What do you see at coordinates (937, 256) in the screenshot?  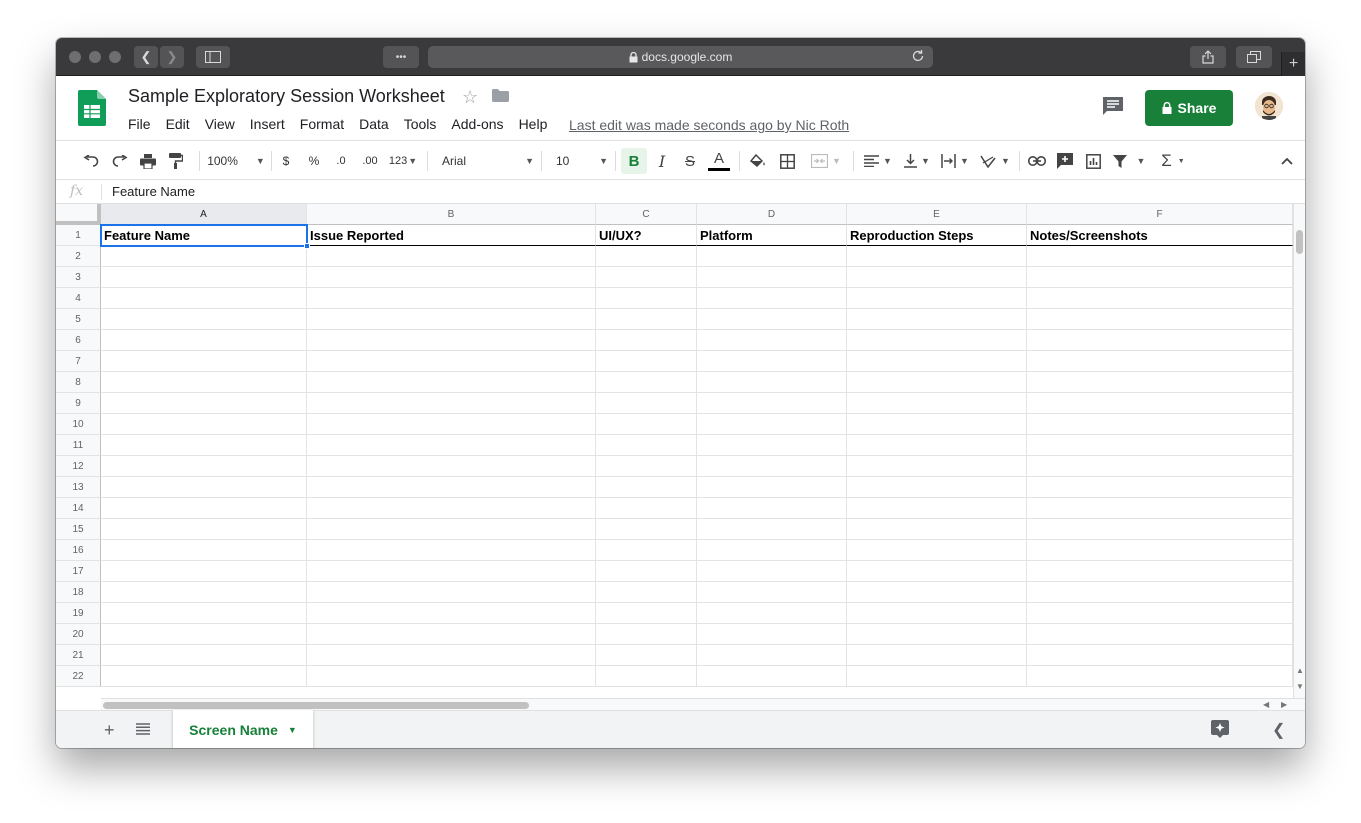 I see `cell-e2` at bounding box center [937, 256].